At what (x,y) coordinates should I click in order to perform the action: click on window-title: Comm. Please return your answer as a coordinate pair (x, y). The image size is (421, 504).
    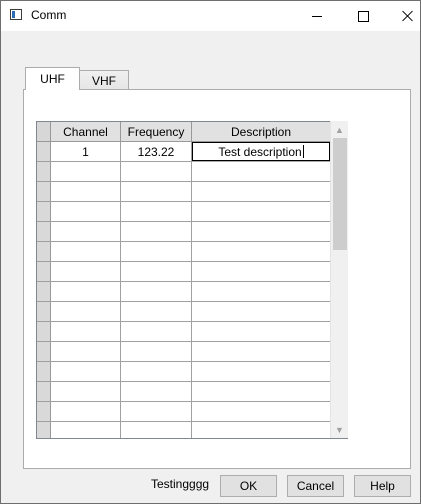
    Looking at the image, I should click on (49, 15).